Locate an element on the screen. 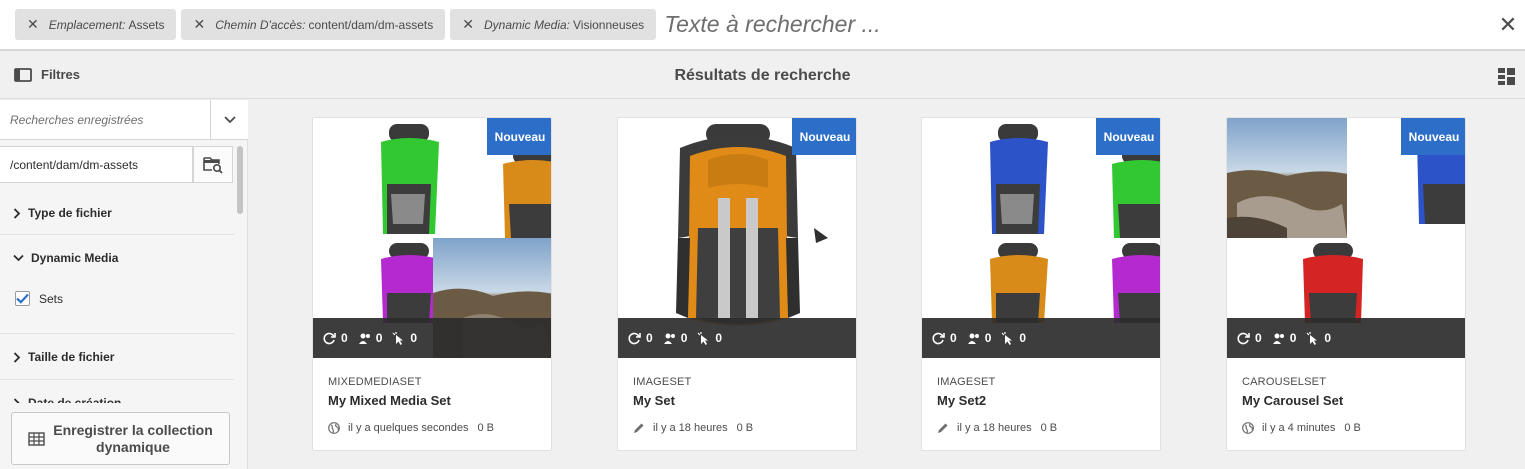 This screenshot has width=1525, height=469. view-switch-button is located at coordinates (1506, 79).